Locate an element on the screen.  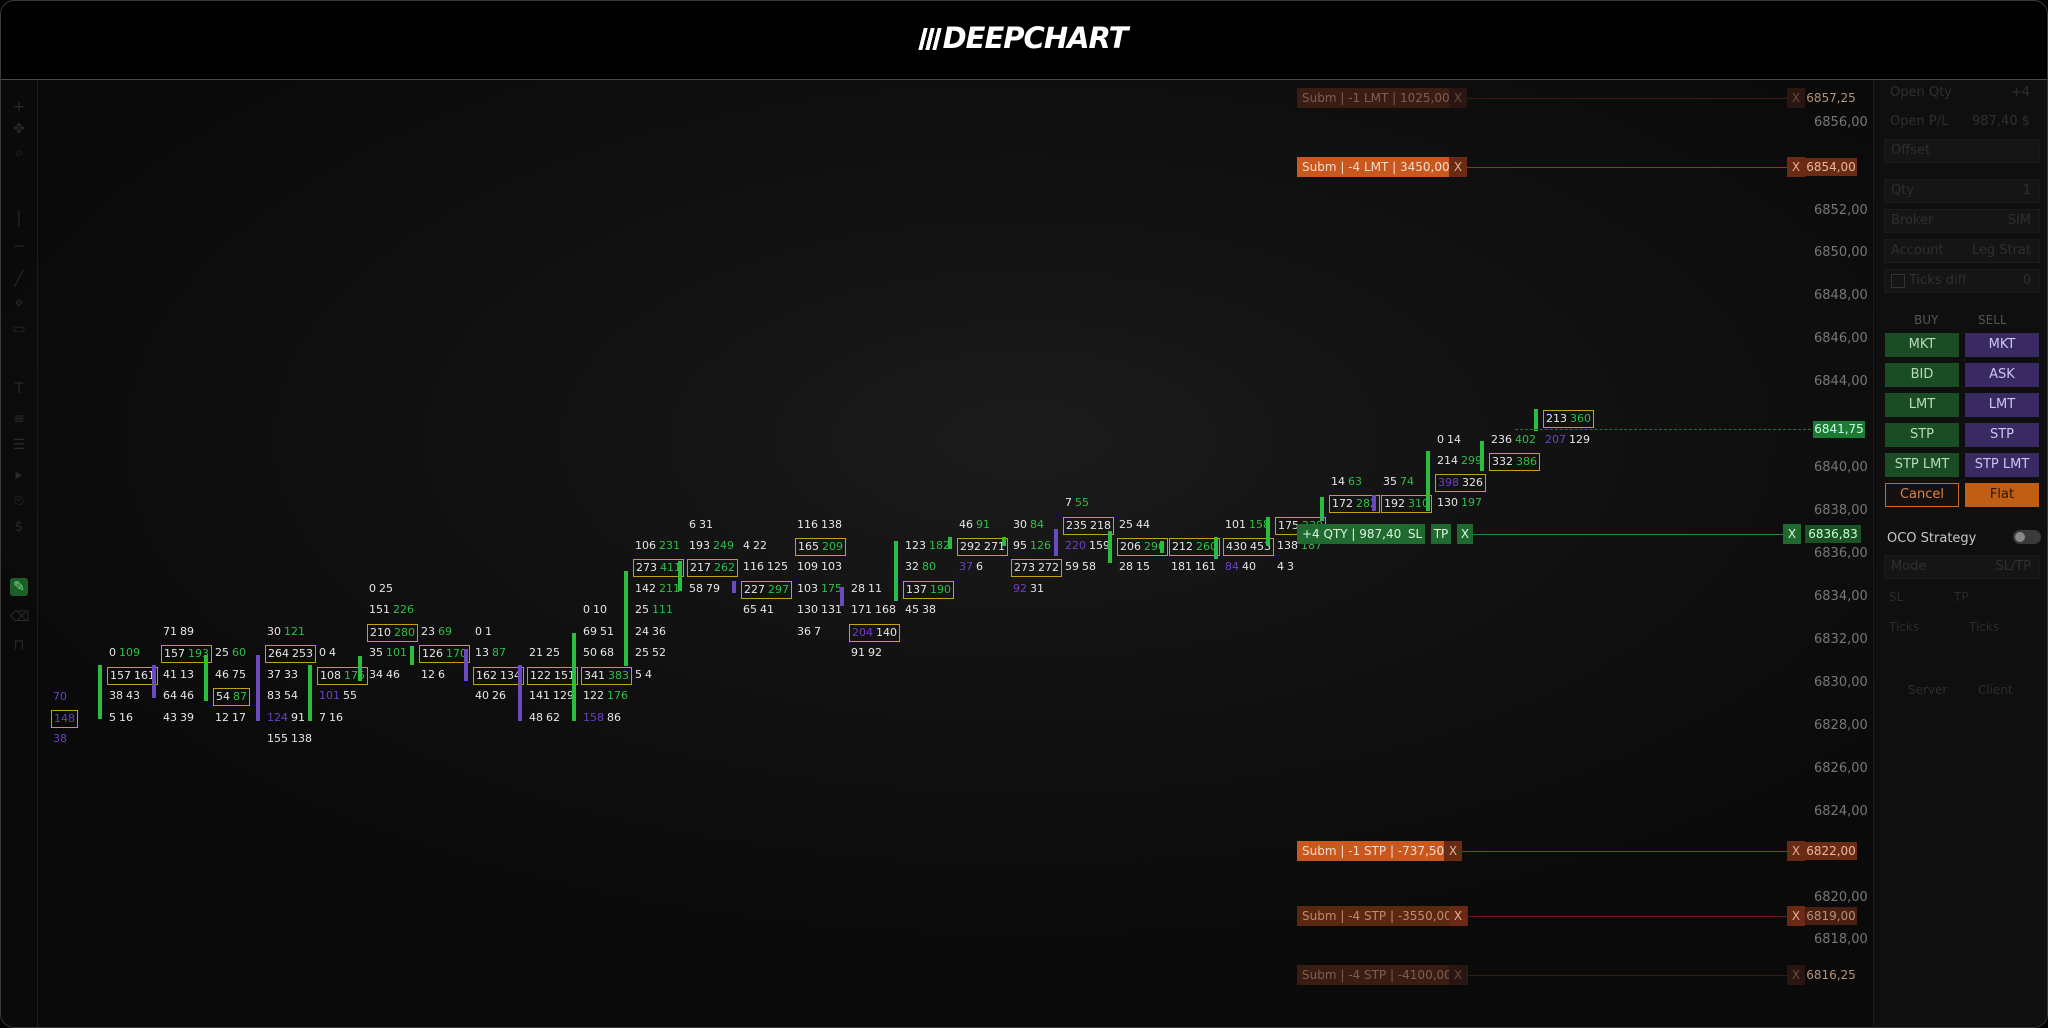
qty-field: Qty 1 is located at coordinates (1962, 191).